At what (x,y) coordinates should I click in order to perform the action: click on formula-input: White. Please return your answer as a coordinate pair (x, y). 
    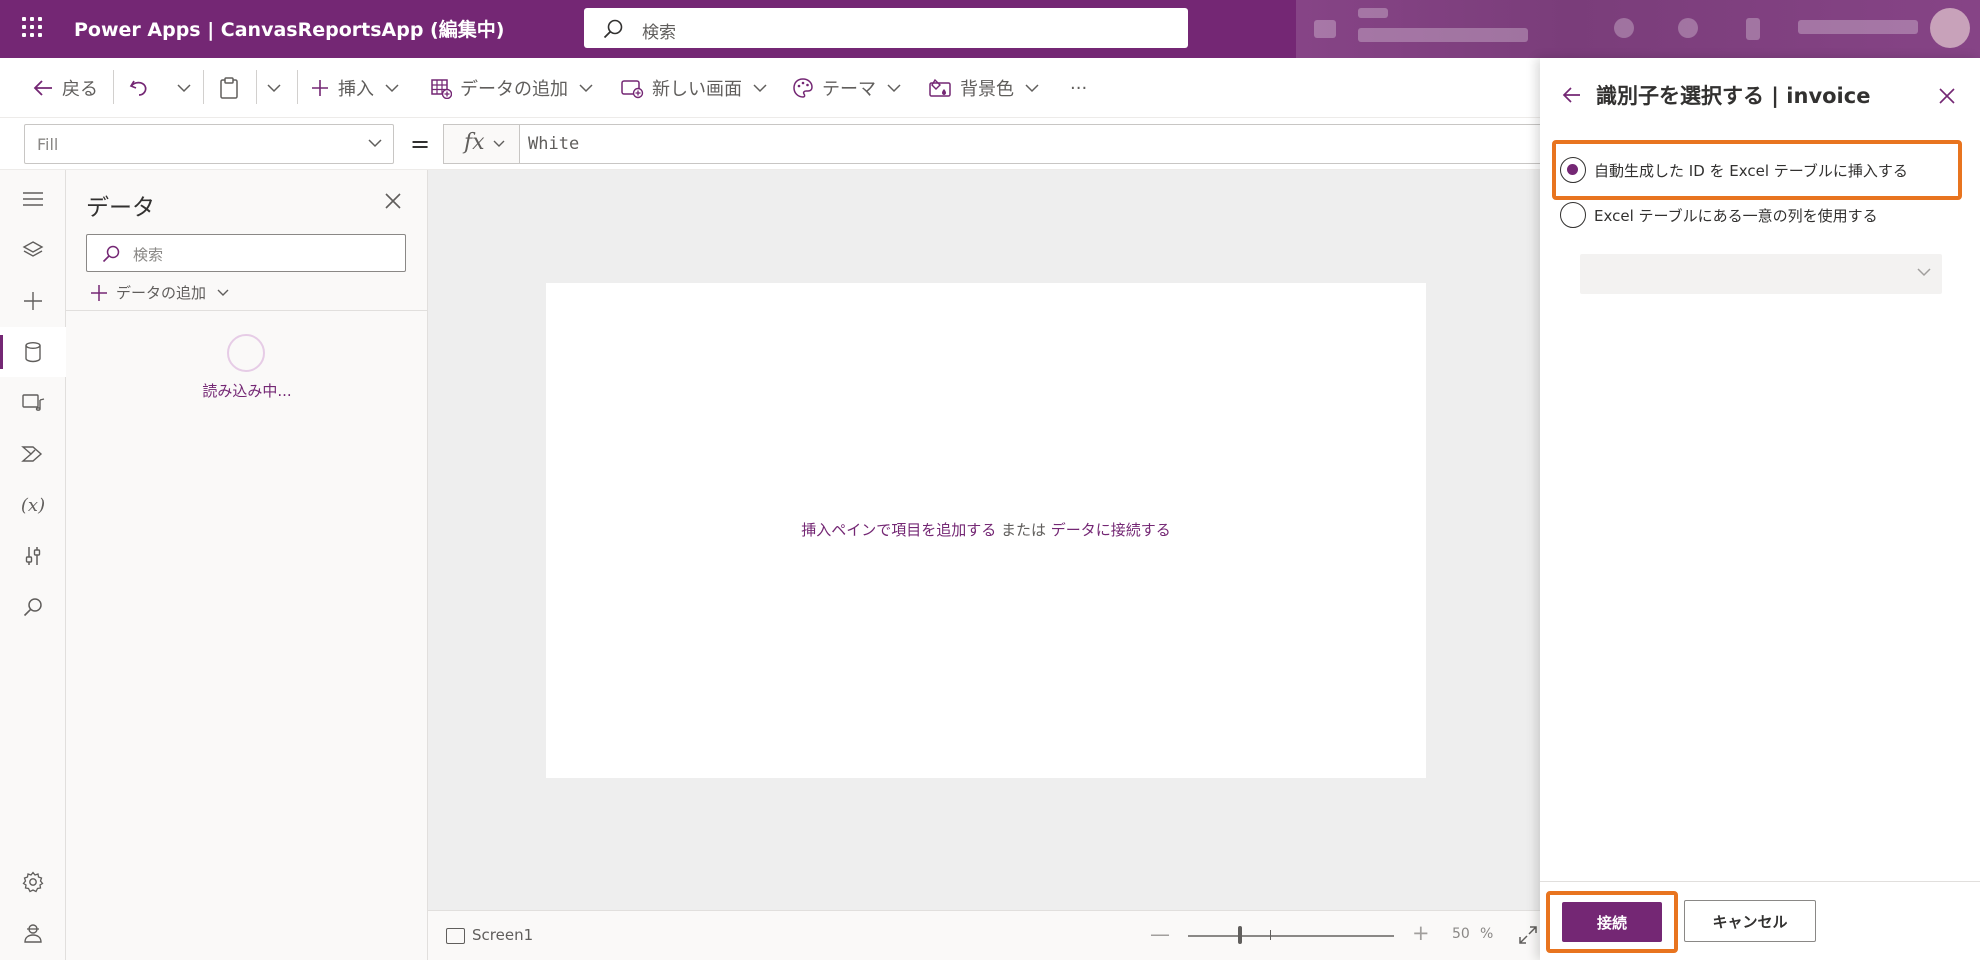
    Looking at the image, I should click on (1029, 144).